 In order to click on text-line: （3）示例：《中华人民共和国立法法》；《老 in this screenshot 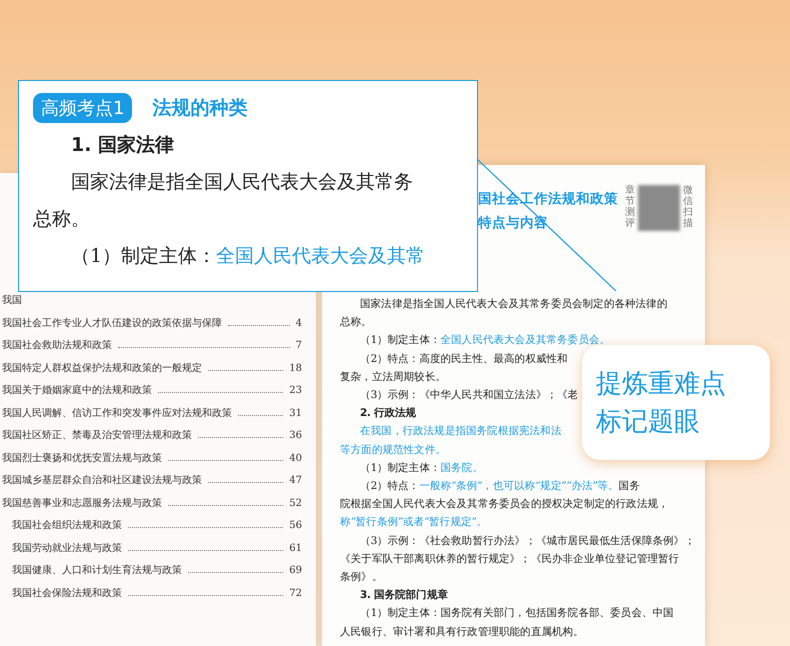, I will do `click(468, 396)`.